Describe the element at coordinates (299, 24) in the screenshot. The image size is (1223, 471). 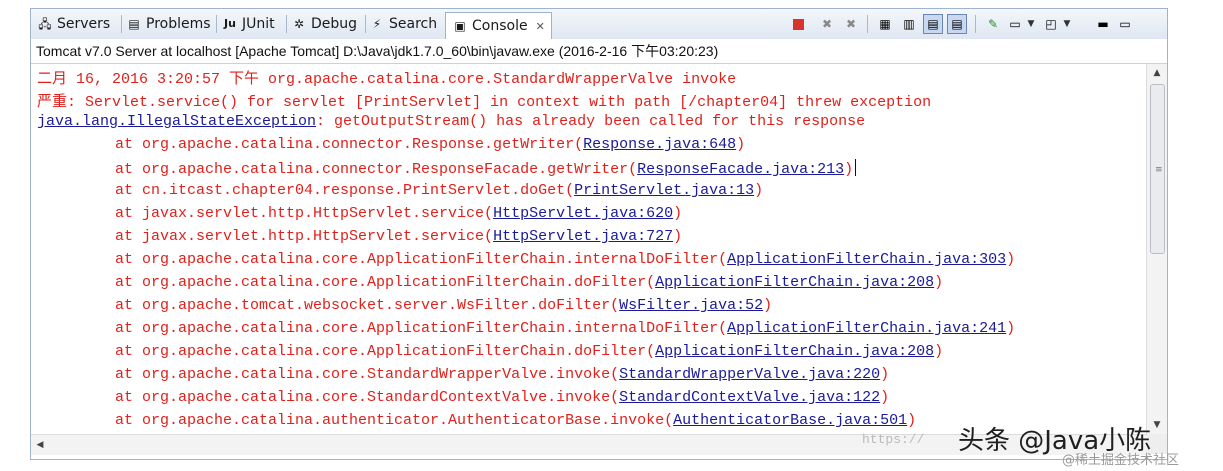
I see `debug-icon: ✲` at that location.